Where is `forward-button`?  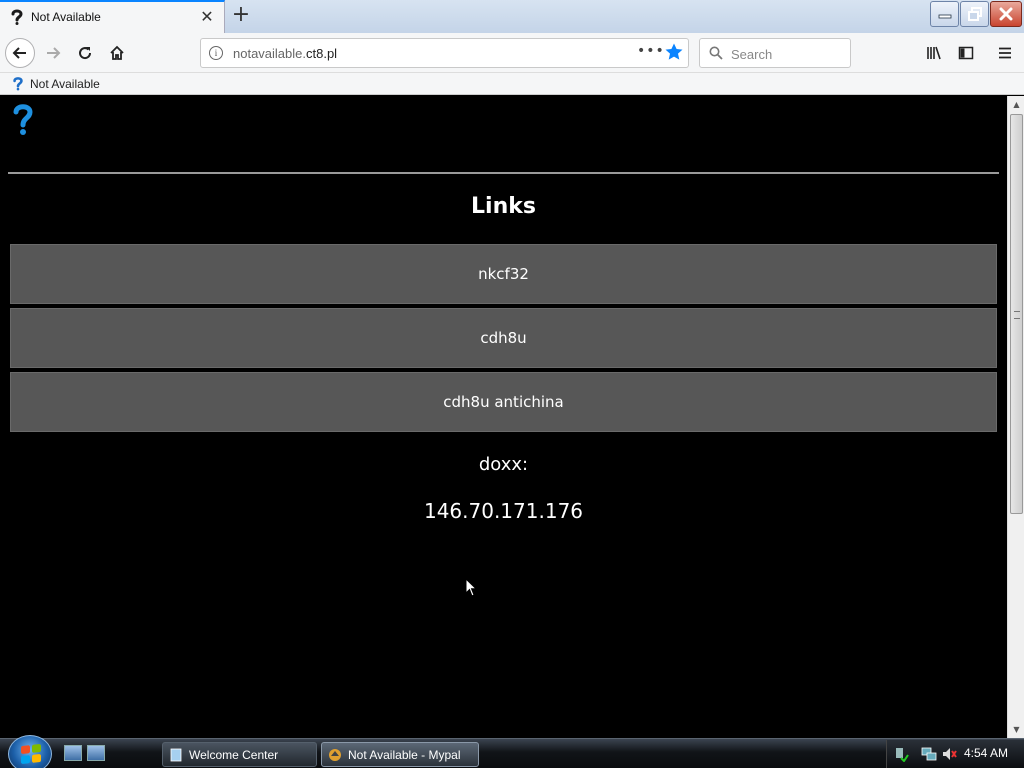 forward-button is located at coordinates (53, 53).